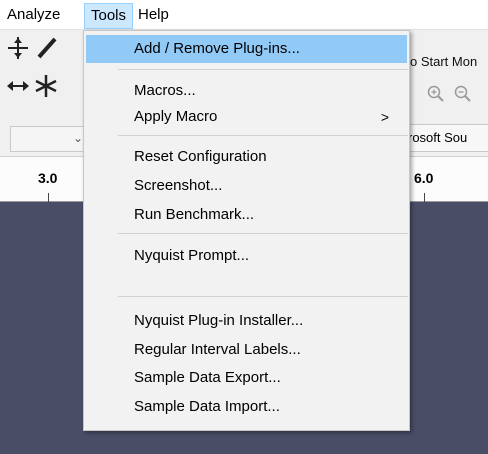 The width and height of the screenshot is (488, 454). I want to click on zoom-out-icon, so click(463, 94).